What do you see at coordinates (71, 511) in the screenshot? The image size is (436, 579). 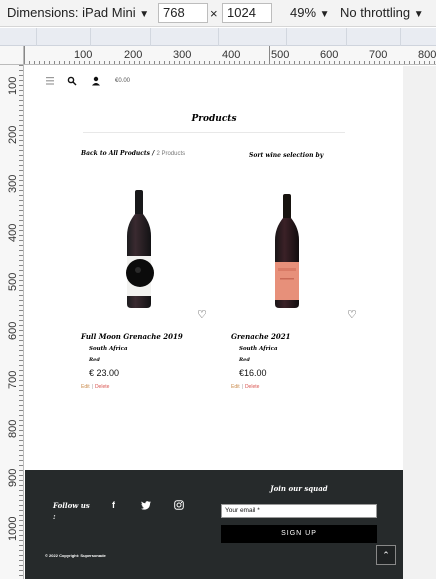 I see `follow-us-label: Follow us :` at bounding box center [71, 511].